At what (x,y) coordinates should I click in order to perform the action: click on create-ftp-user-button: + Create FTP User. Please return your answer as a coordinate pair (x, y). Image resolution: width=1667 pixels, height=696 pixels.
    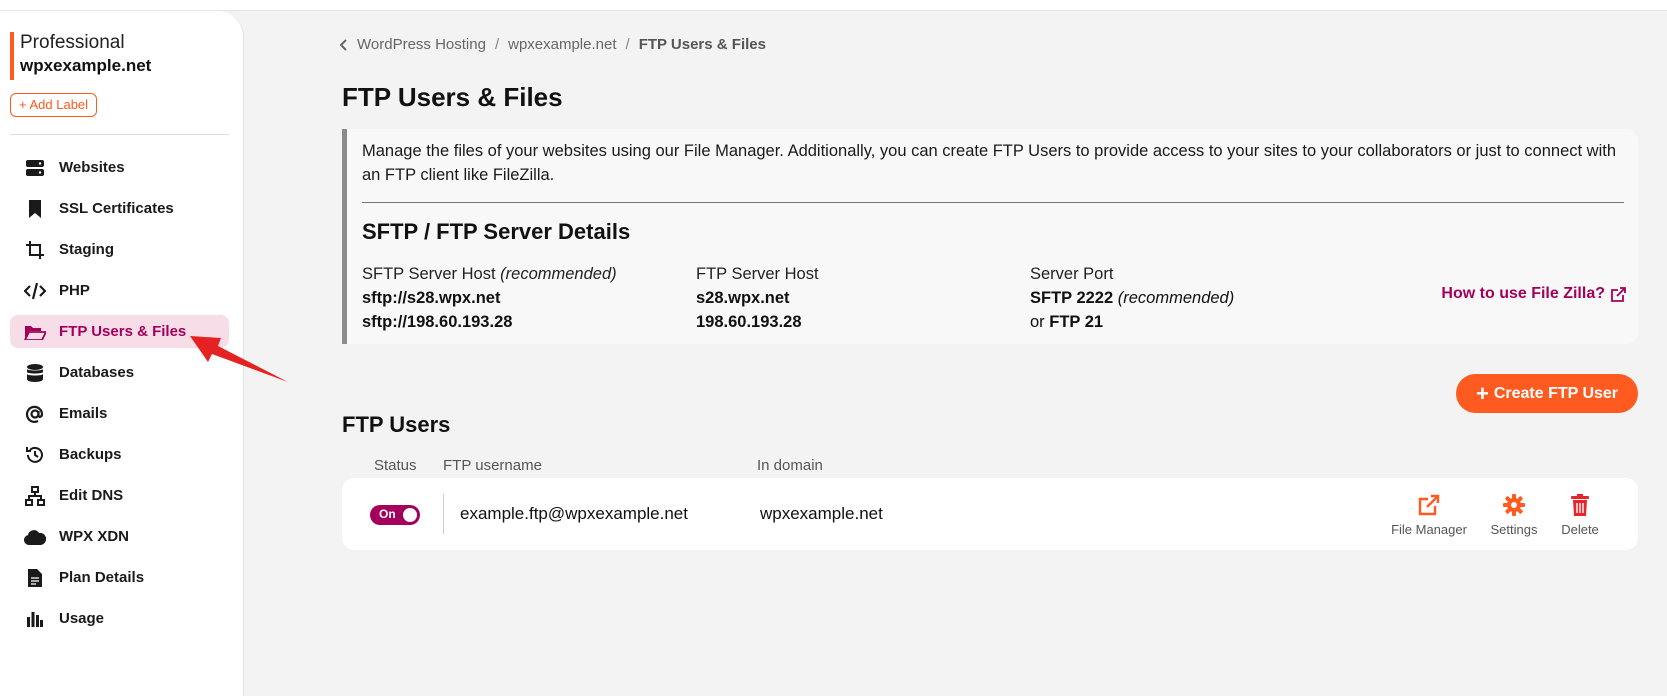
    Looking at the image, I should click on (1547, 393).